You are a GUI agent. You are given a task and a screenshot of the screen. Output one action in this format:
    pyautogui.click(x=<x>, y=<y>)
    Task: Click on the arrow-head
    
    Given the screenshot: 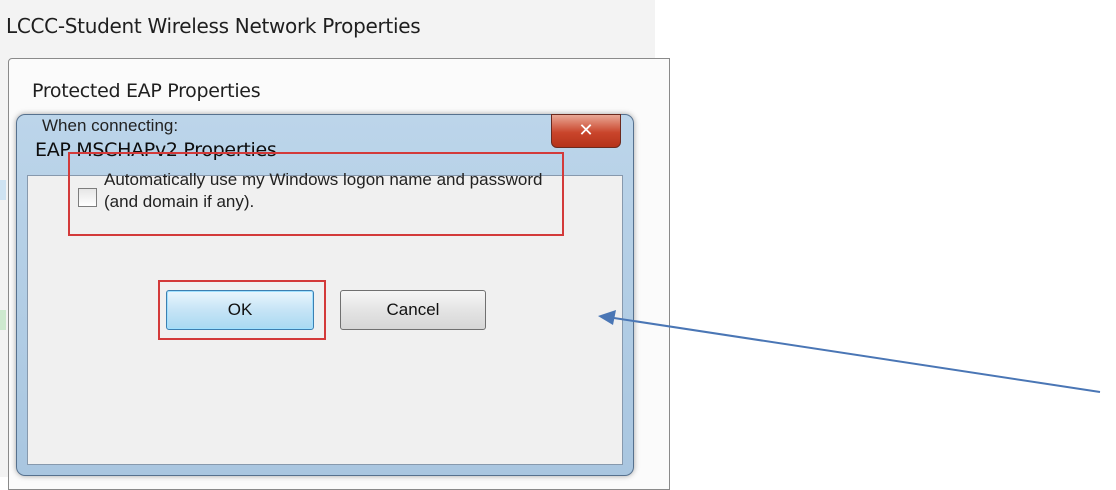 What is the action you would take?
    pyautogui.click(x=607, y=317)
    